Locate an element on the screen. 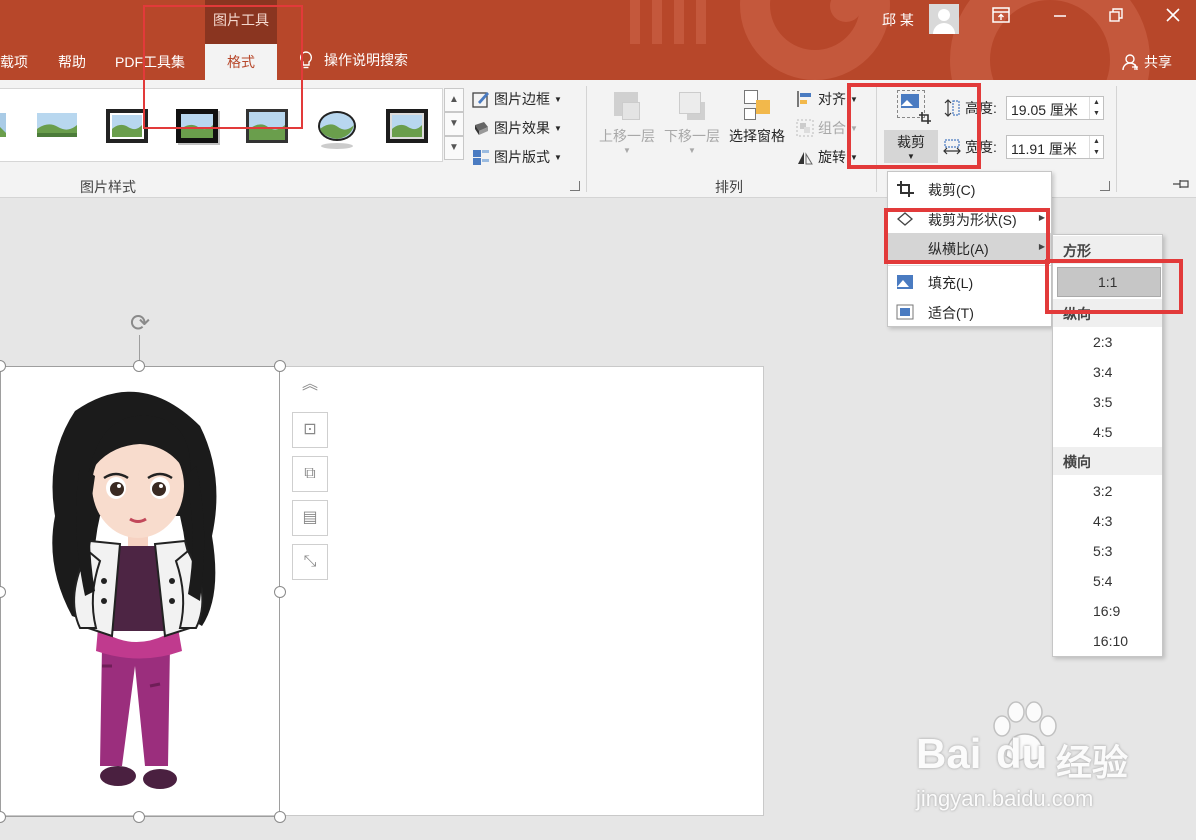 Image resolution: width=1196 pixels, height=840 pixels. send-backward-button: 下移一层 ▼ is located at coordinates (692, 122).